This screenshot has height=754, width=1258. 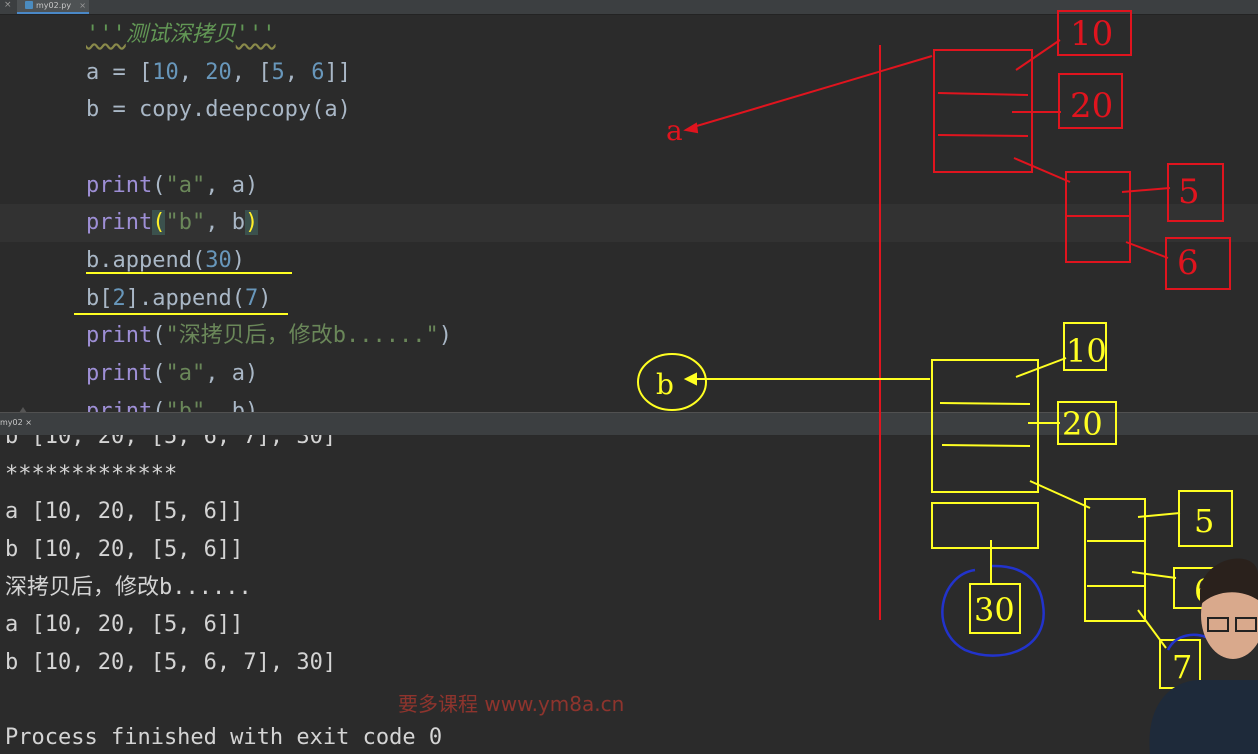 What do you see at coordinates (172, 373) in the screenshot?
I see `code-line-print-a-2: print("a", a)` at bounding box center [172, 373].